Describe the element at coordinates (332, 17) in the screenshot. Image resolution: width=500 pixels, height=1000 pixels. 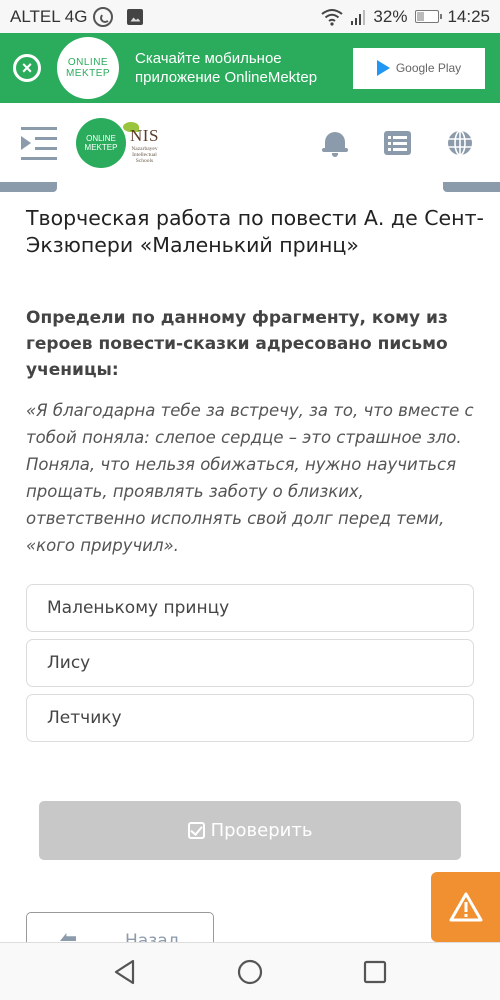
I see `wifi-icon` at that location.